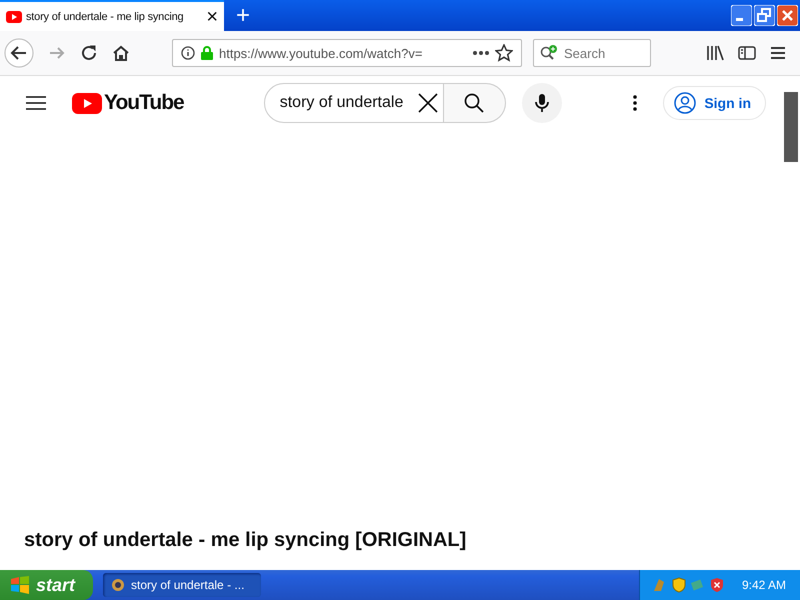 The width and height of the screenshot is (800, 600). I want to click on shield-icon, so click(679, 585).